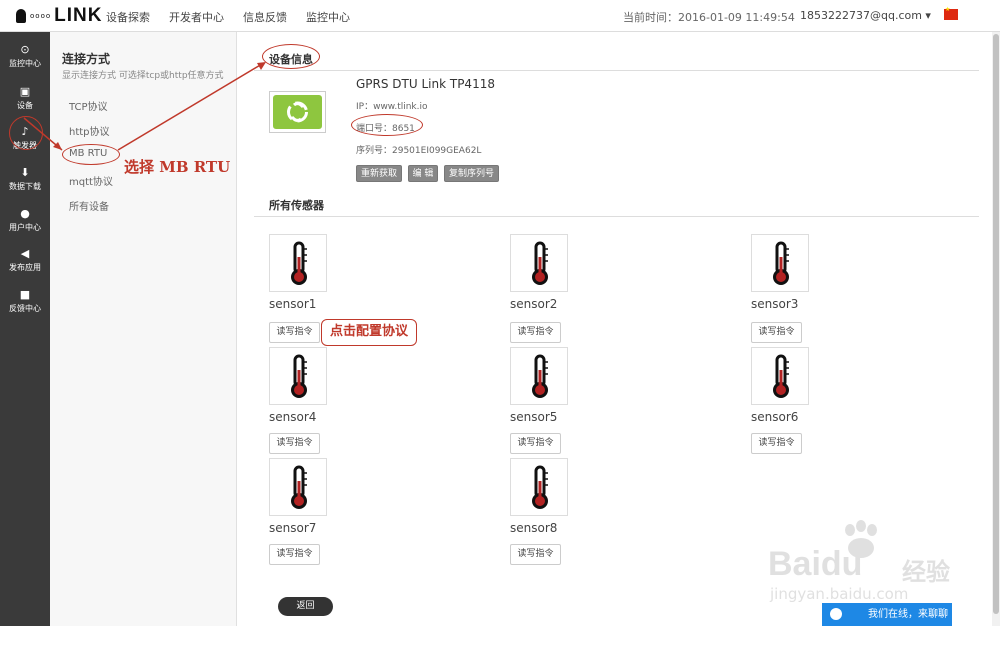 This screenshot has width=1000, height=649. What do you see at coordinates (369, 332) in the screenshot?
I see `annotation-config-protocol: 点击配置协议` at bounding box center [369, 332].